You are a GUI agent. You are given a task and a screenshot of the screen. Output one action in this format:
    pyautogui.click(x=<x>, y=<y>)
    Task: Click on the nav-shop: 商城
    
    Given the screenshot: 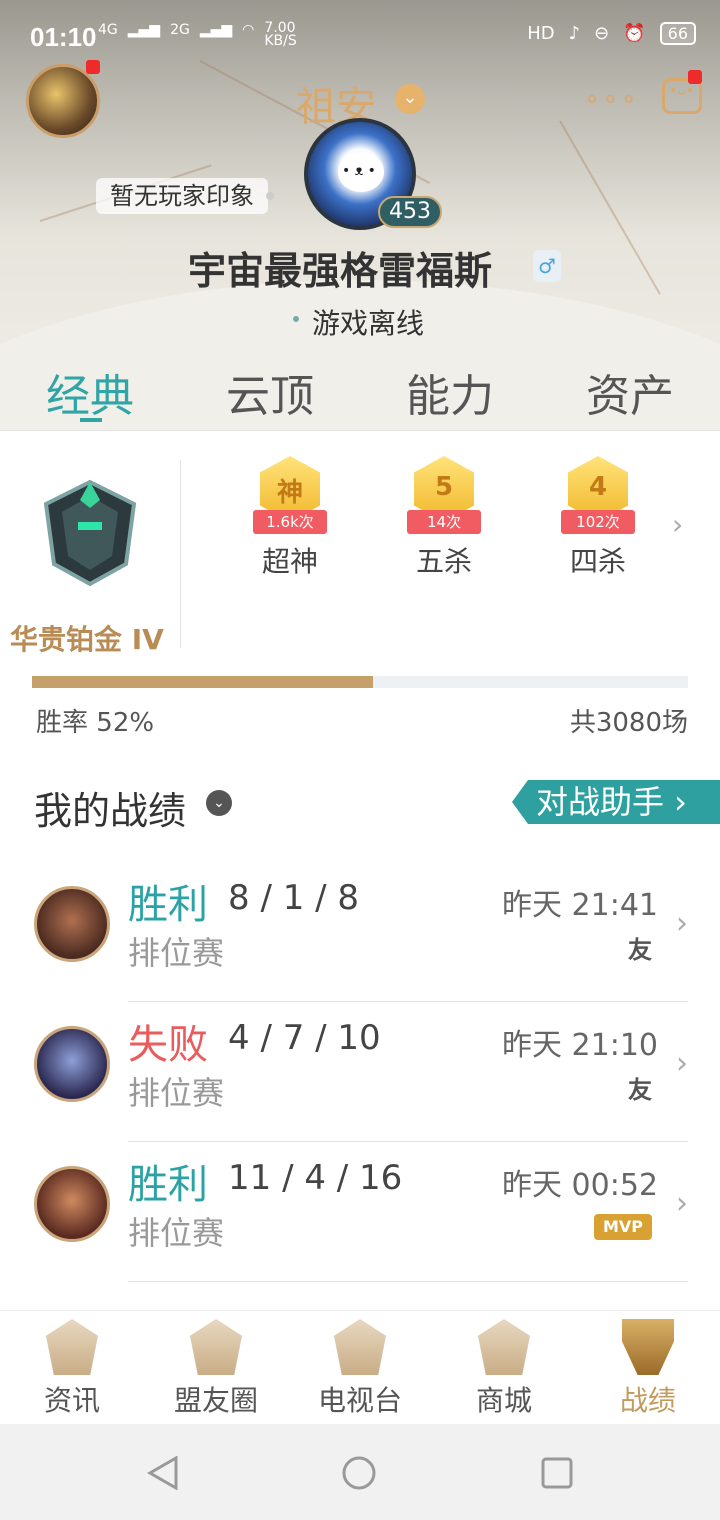 What is the action you would take?
    pyautogui.click(x=504, y=1367)
    